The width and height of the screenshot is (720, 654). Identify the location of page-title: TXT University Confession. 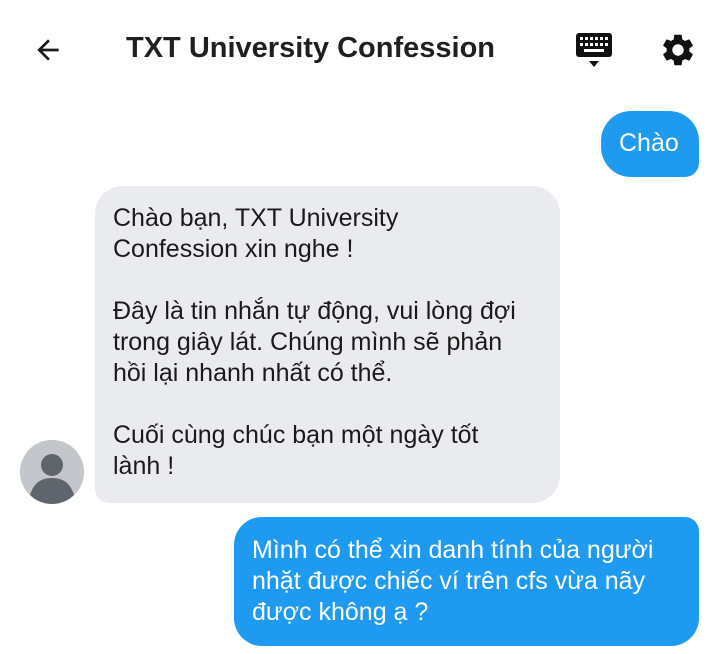
(311, 48).